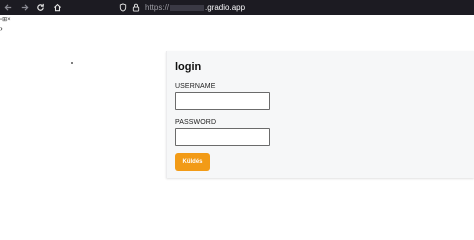 The image size is (474, 240). I want to click on password-field, so click(222, 137).